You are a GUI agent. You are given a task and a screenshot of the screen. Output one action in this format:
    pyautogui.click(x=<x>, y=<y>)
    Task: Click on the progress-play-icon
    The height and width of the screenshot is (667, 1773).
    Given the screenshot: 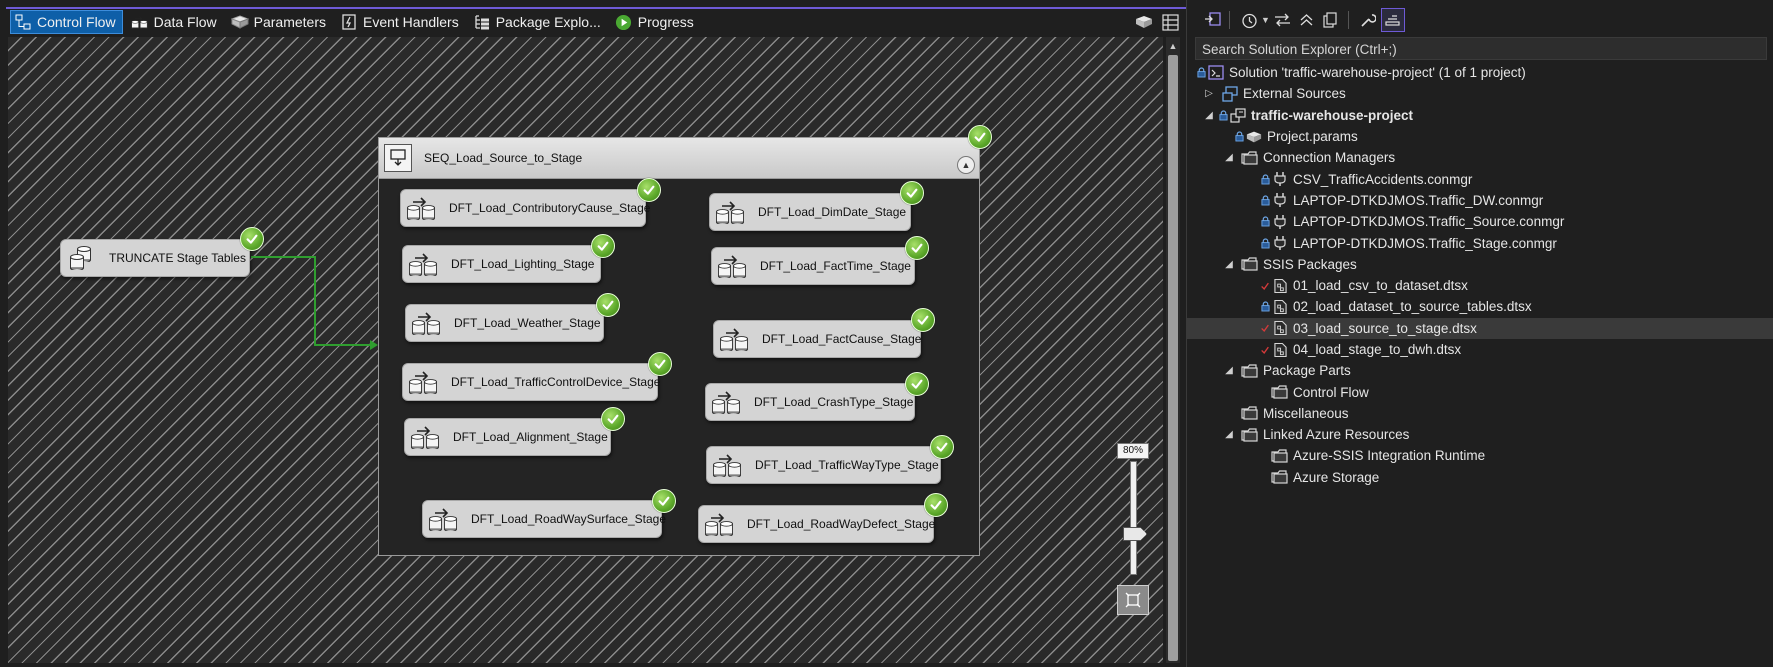 What is the action you would take?
    pyautogui.click(x=624, y=22)
    